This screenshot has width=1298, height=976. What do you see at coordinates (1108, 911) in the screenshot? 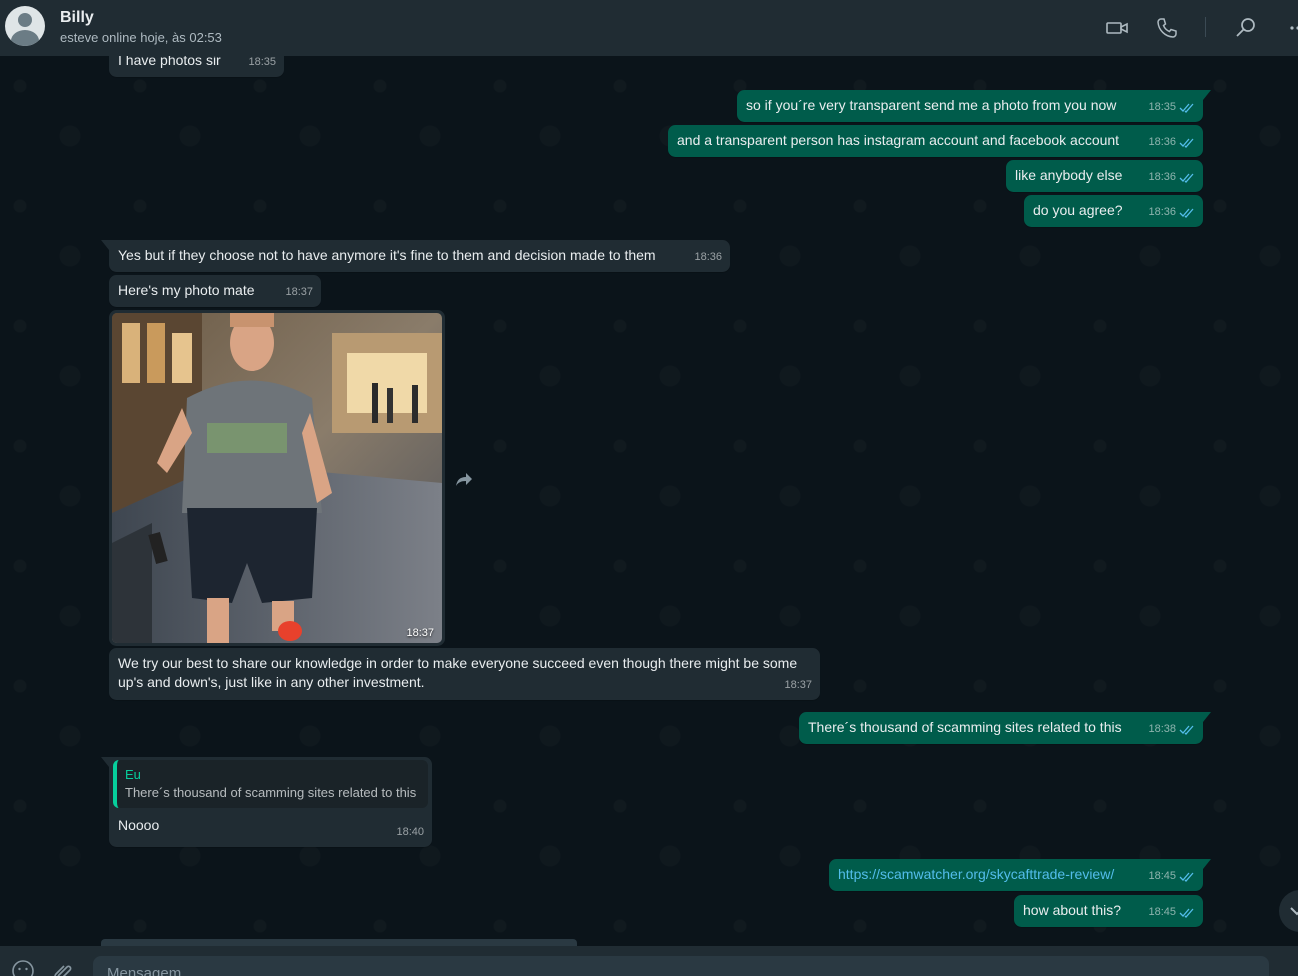
I see `message-outgoing: how about this? 18:45` at bounding box center [1108, 911].